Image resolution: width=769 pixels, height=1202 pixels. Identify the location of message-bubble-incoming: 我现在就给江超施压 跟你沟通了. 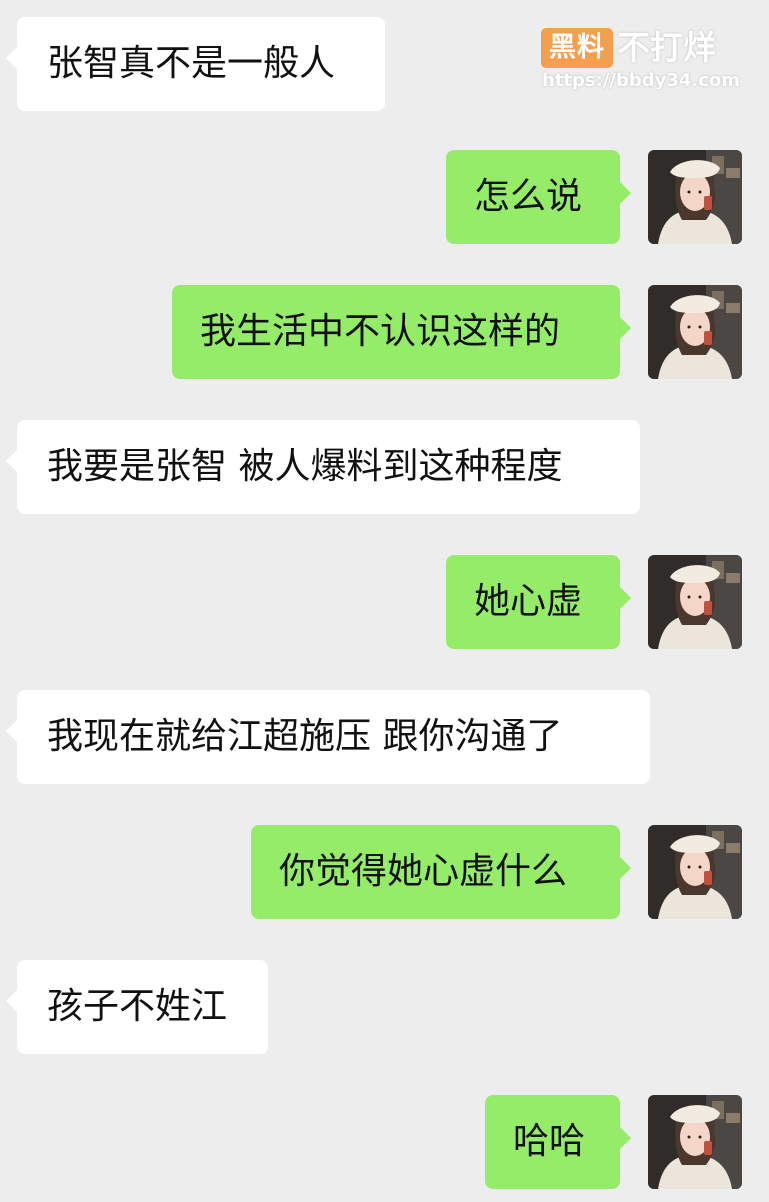
(328, 737).